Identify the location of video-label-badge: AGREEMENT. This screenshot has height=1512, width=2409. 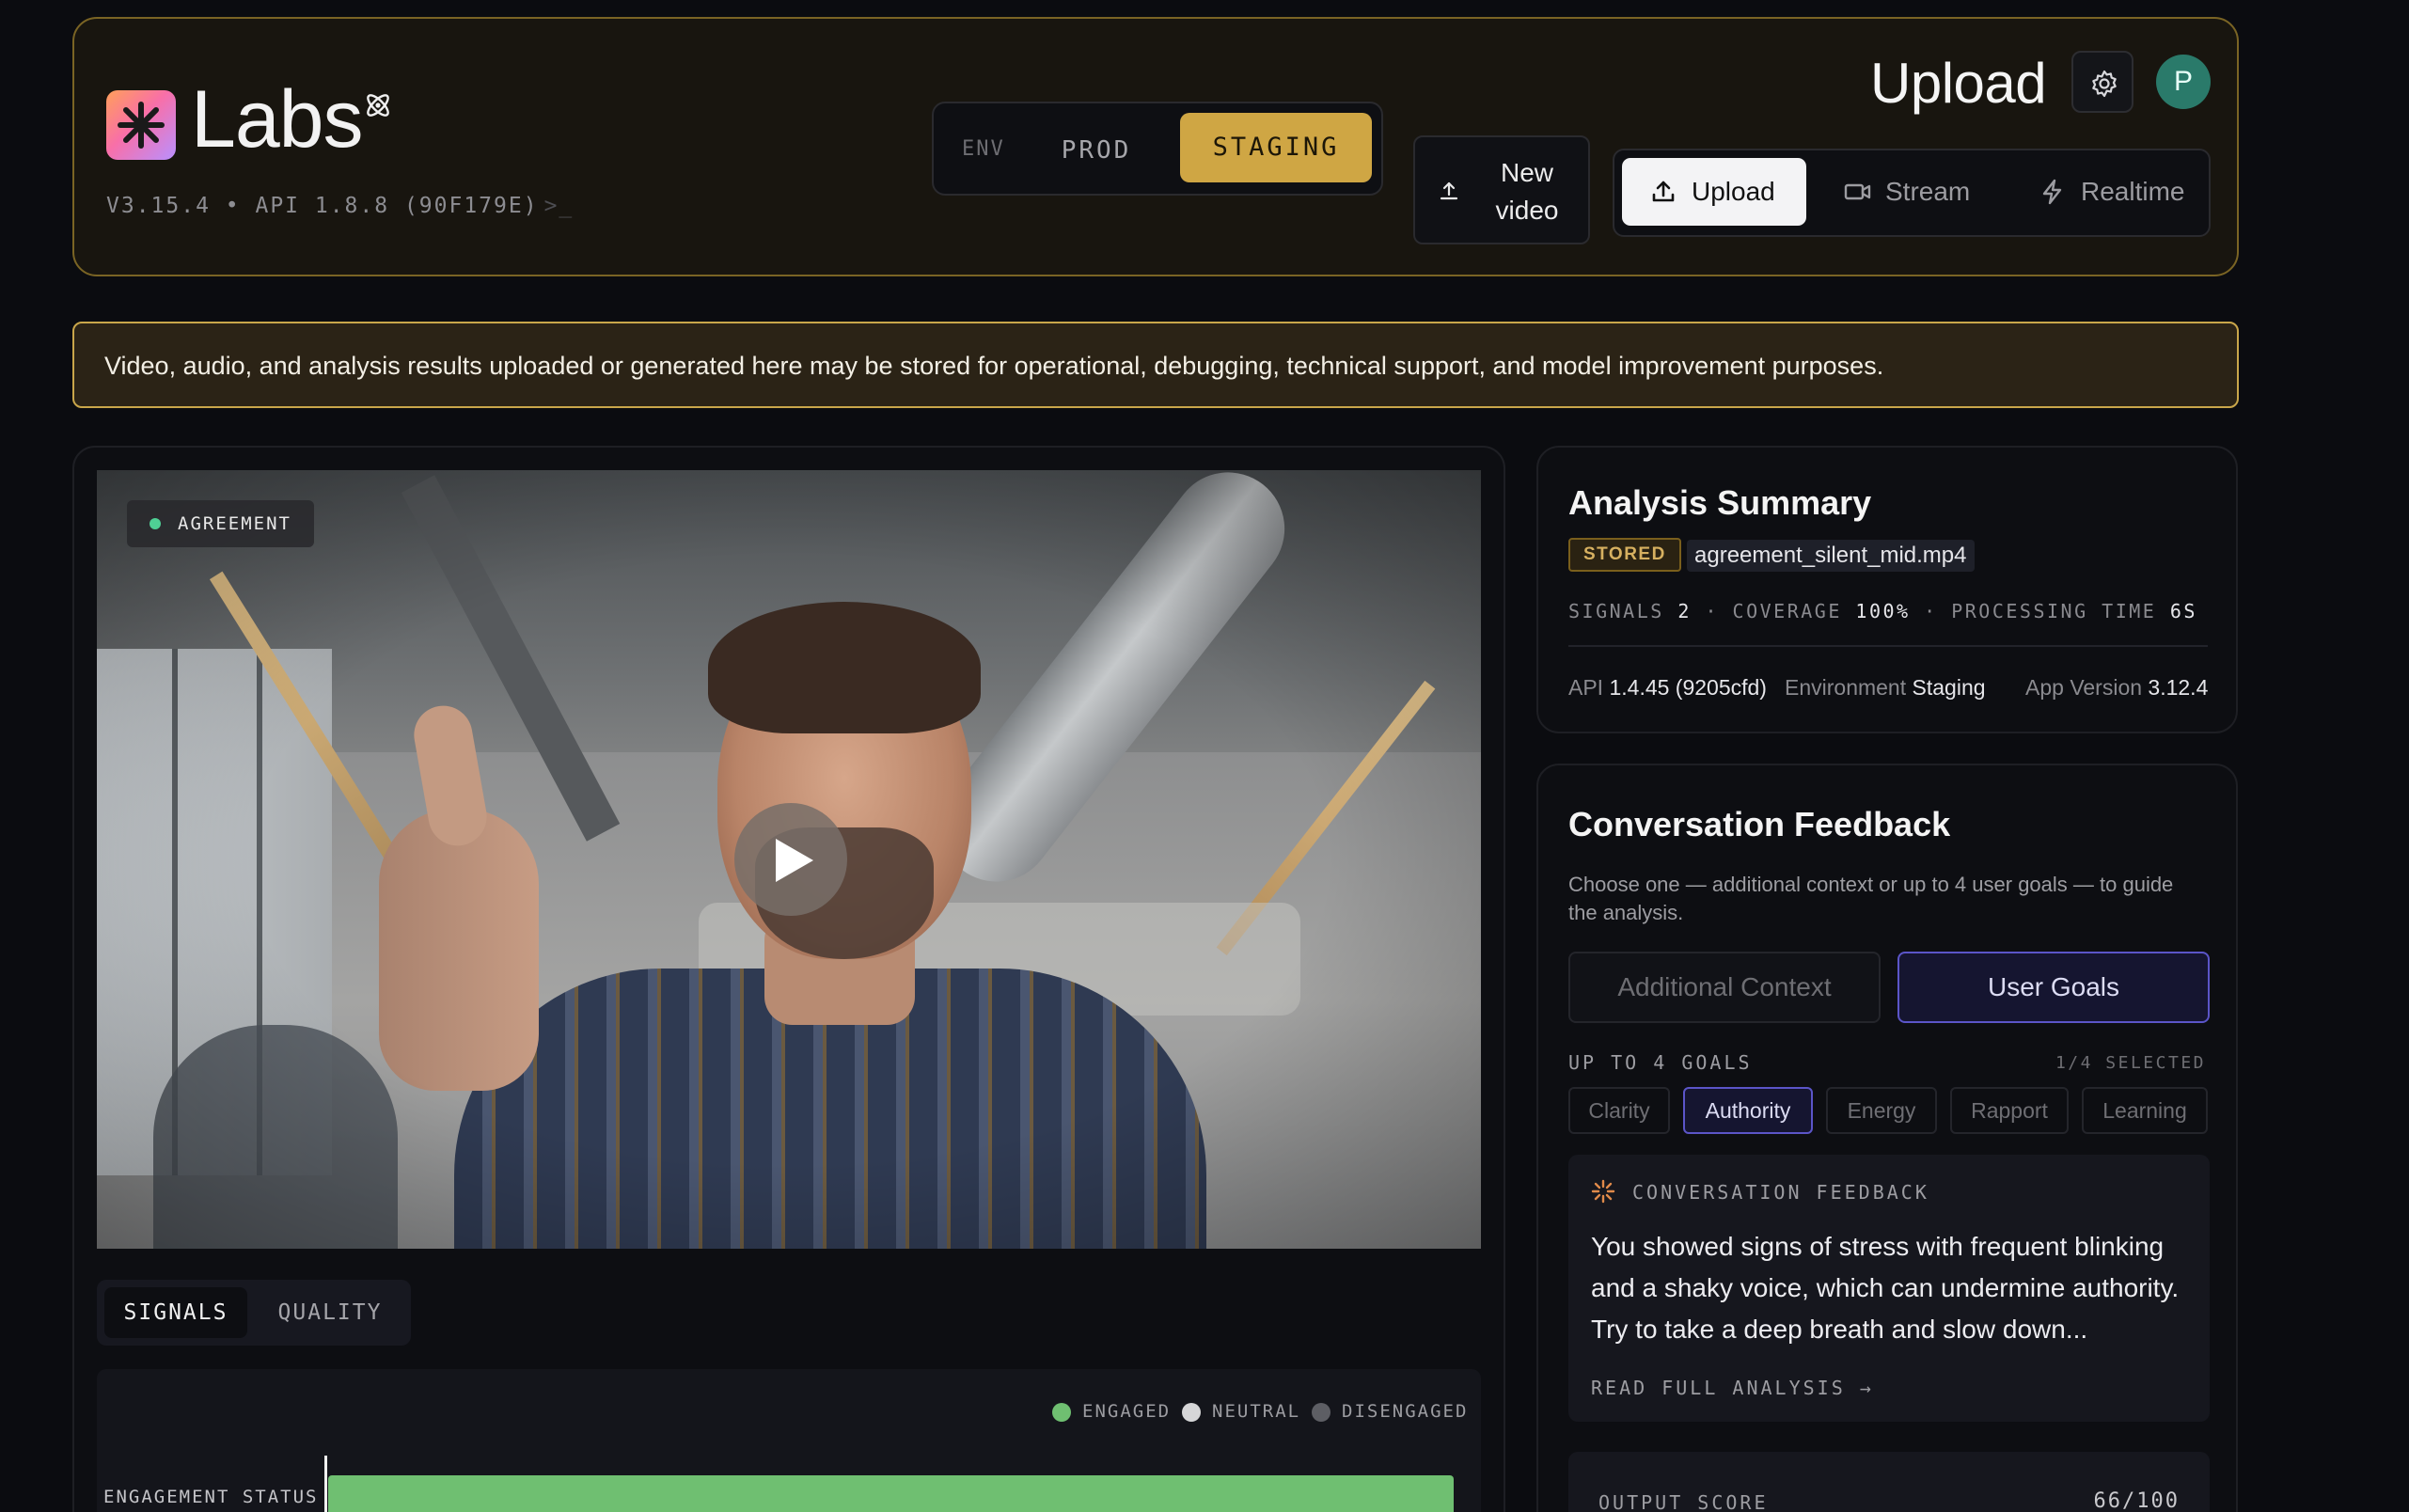
(221, 523).